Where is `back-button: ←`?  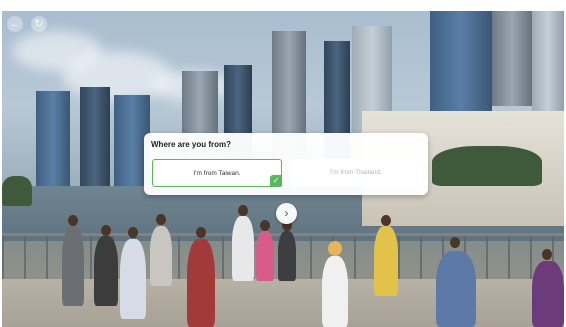
back-button: ← is located at coordinates (15, 24).